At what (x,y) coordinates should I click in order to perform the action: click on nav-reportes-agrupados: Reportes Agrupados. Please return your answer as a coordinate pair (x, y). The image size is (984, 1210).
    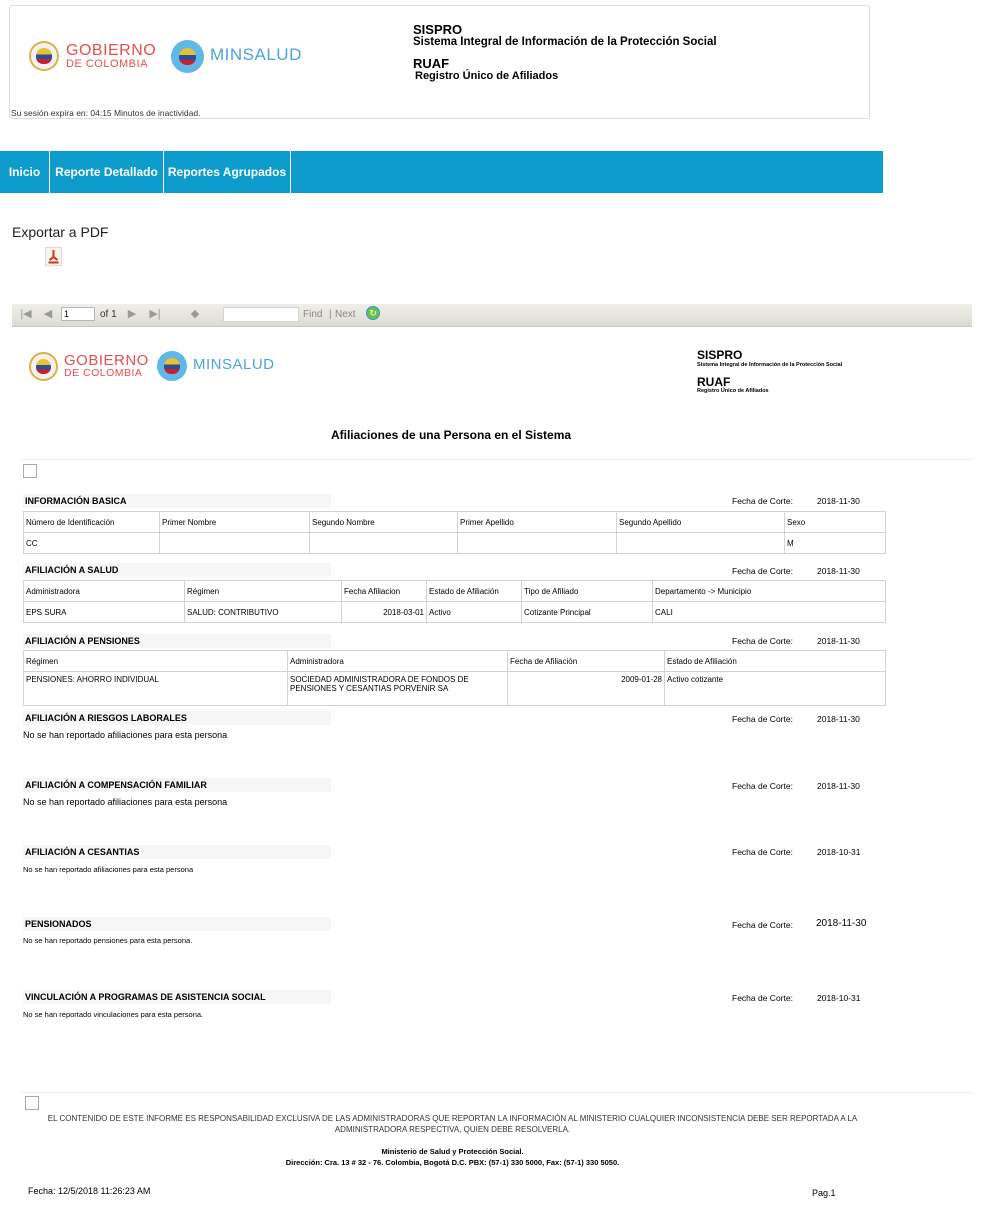
    Looking at the image, I should click on (227, 172).